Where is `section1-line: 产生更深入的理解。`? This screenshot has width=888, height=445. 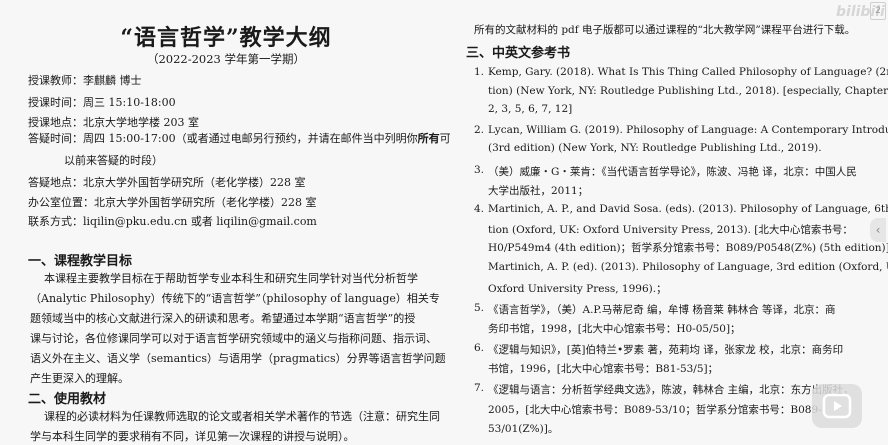 section1-line: 产生更深入的理解。 is located at coordinates (79, 378).